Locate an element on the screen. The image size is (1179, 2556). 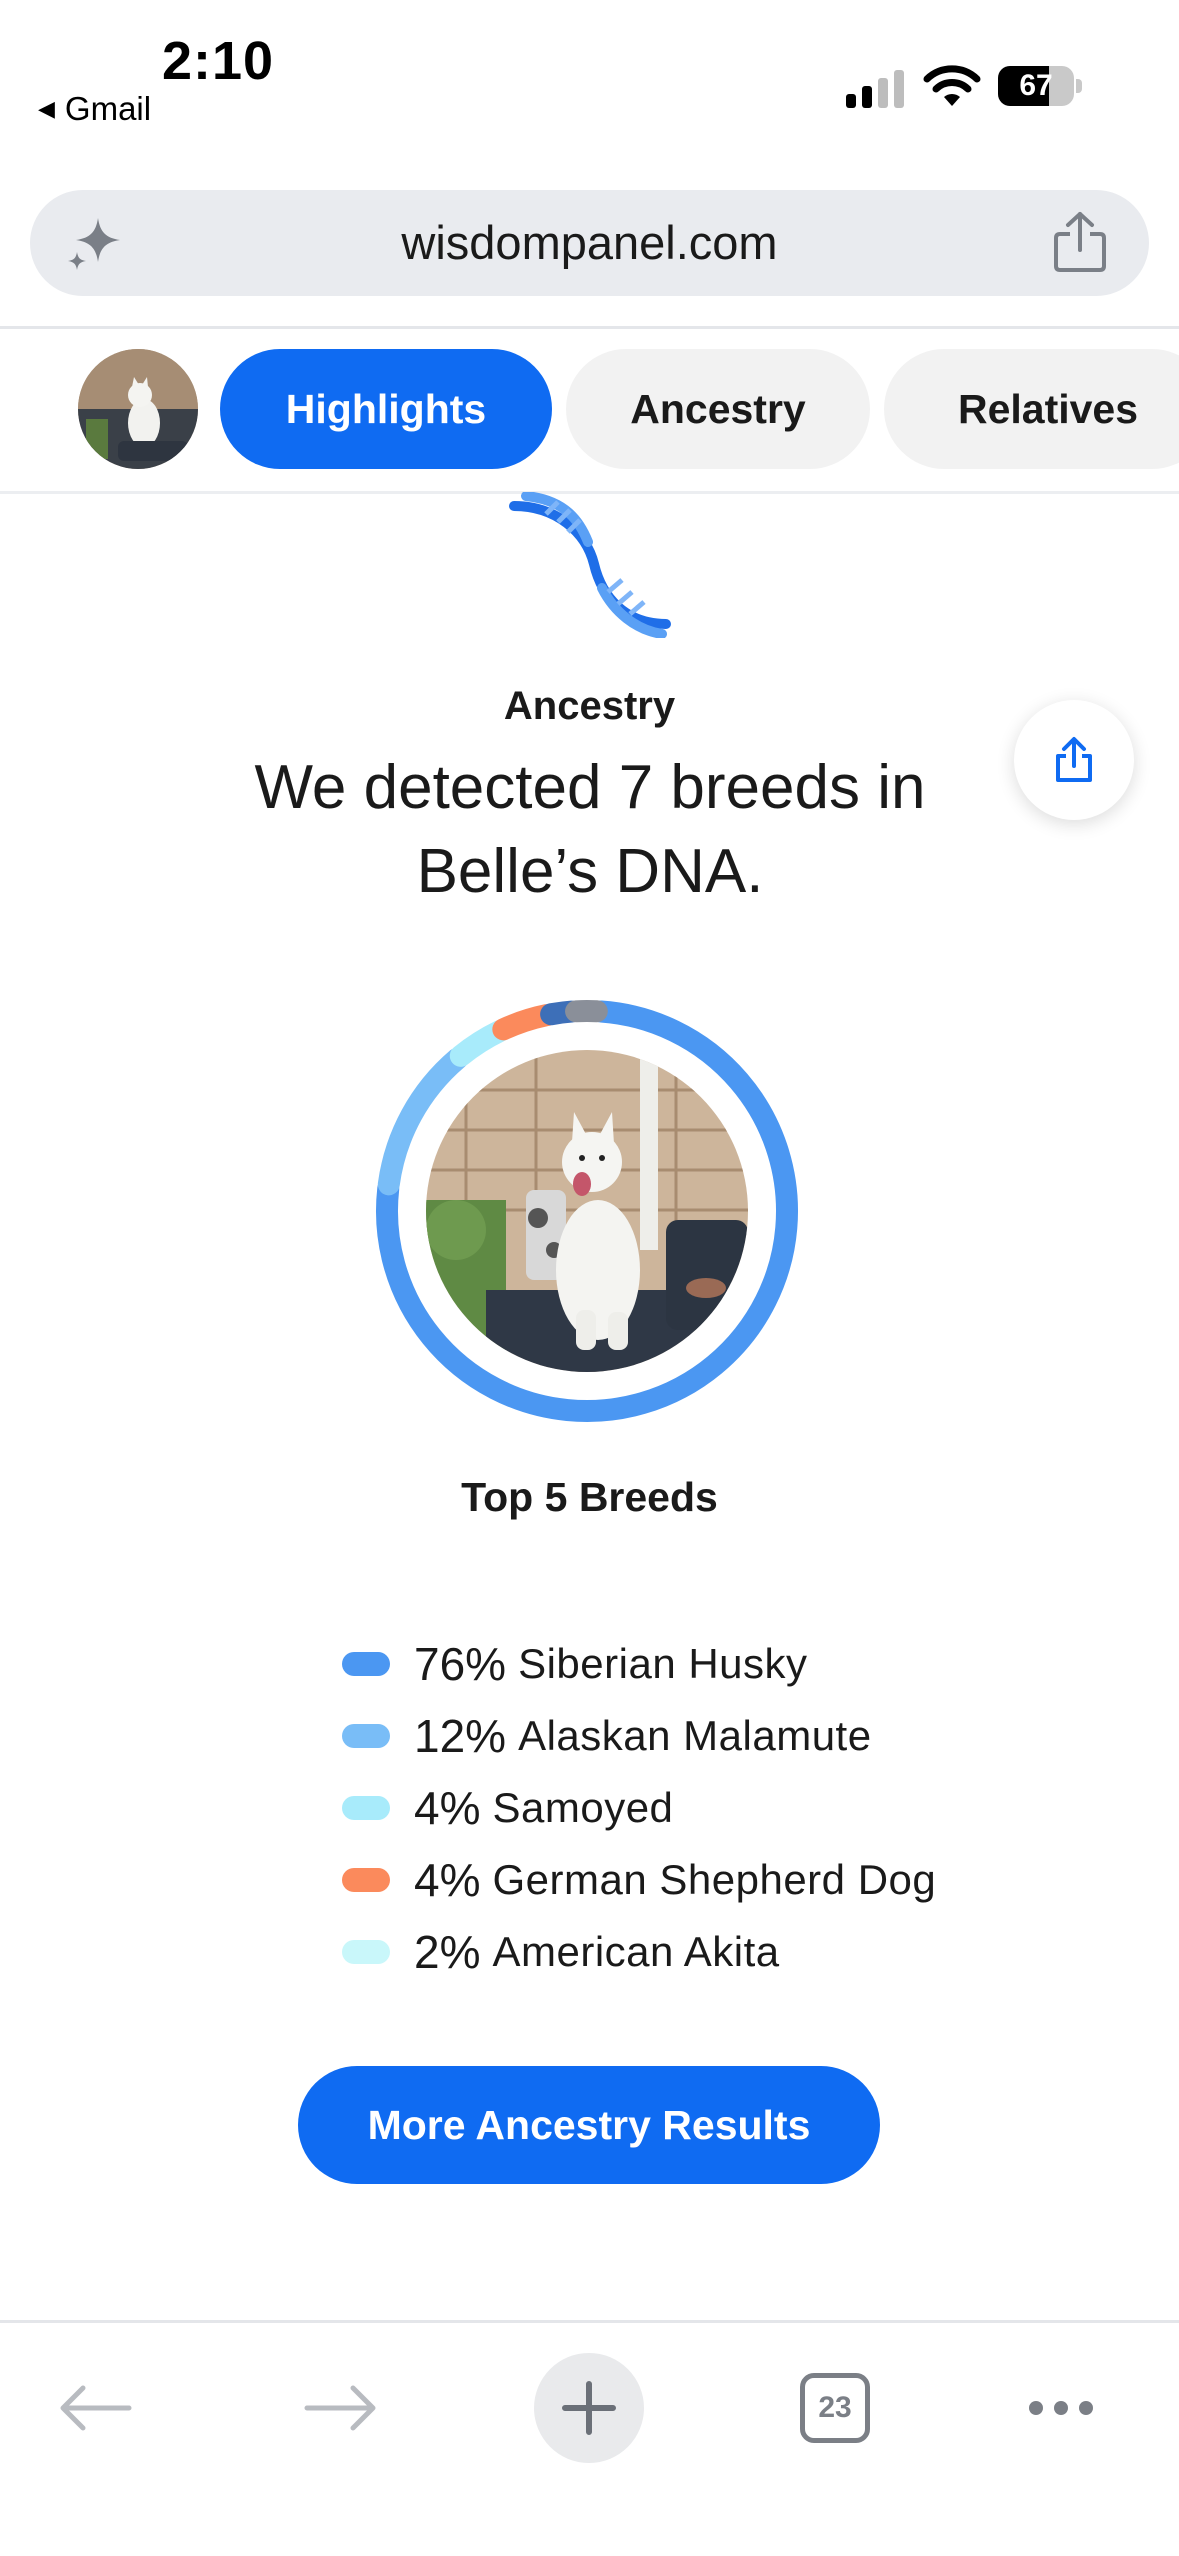
legend-item: 2% American Akita is located at coordinates (692, 1952).